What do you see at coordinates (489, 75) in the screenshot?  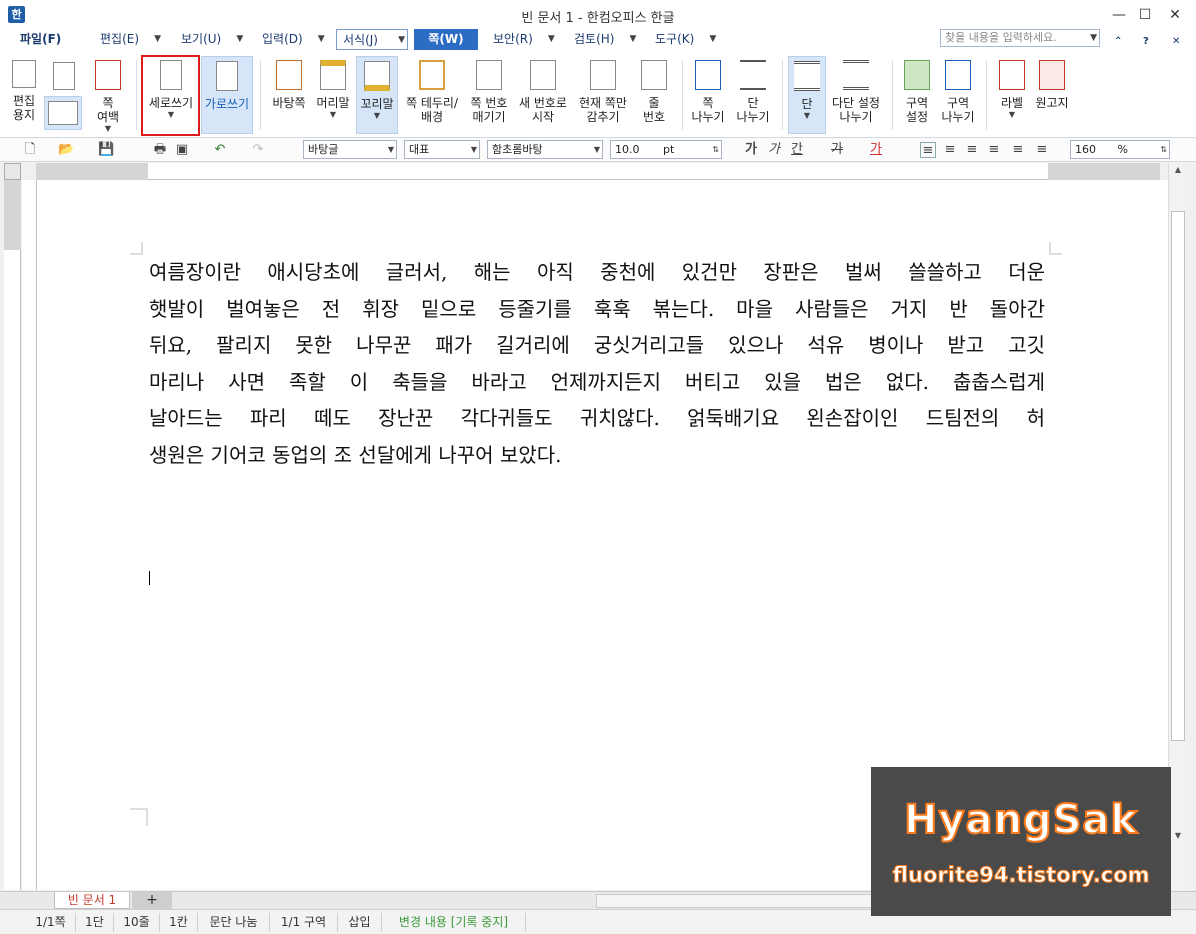 I see `page-number-icon` at bounding box center [489, 75].